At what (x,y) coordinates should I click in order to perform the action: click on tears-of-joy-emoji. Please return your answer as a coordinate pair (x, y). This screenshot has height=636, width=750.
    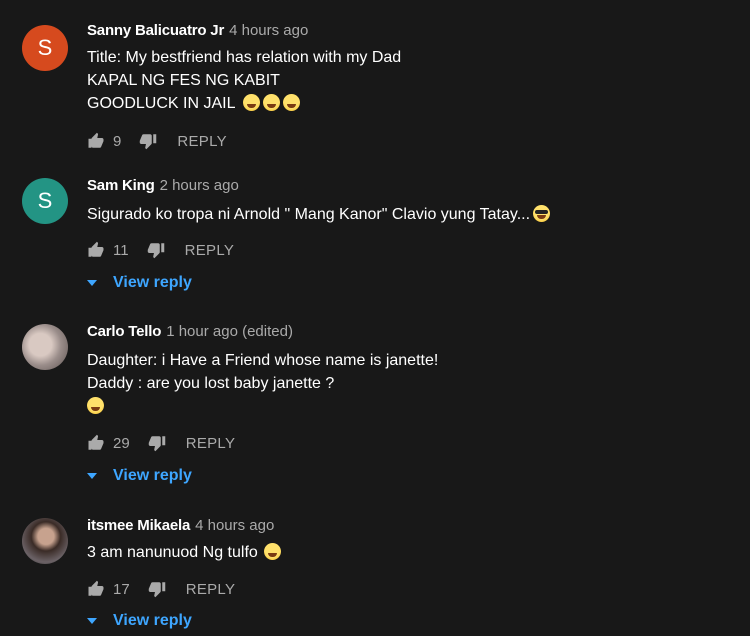
    Looking at the image, I should click on (95, 405).